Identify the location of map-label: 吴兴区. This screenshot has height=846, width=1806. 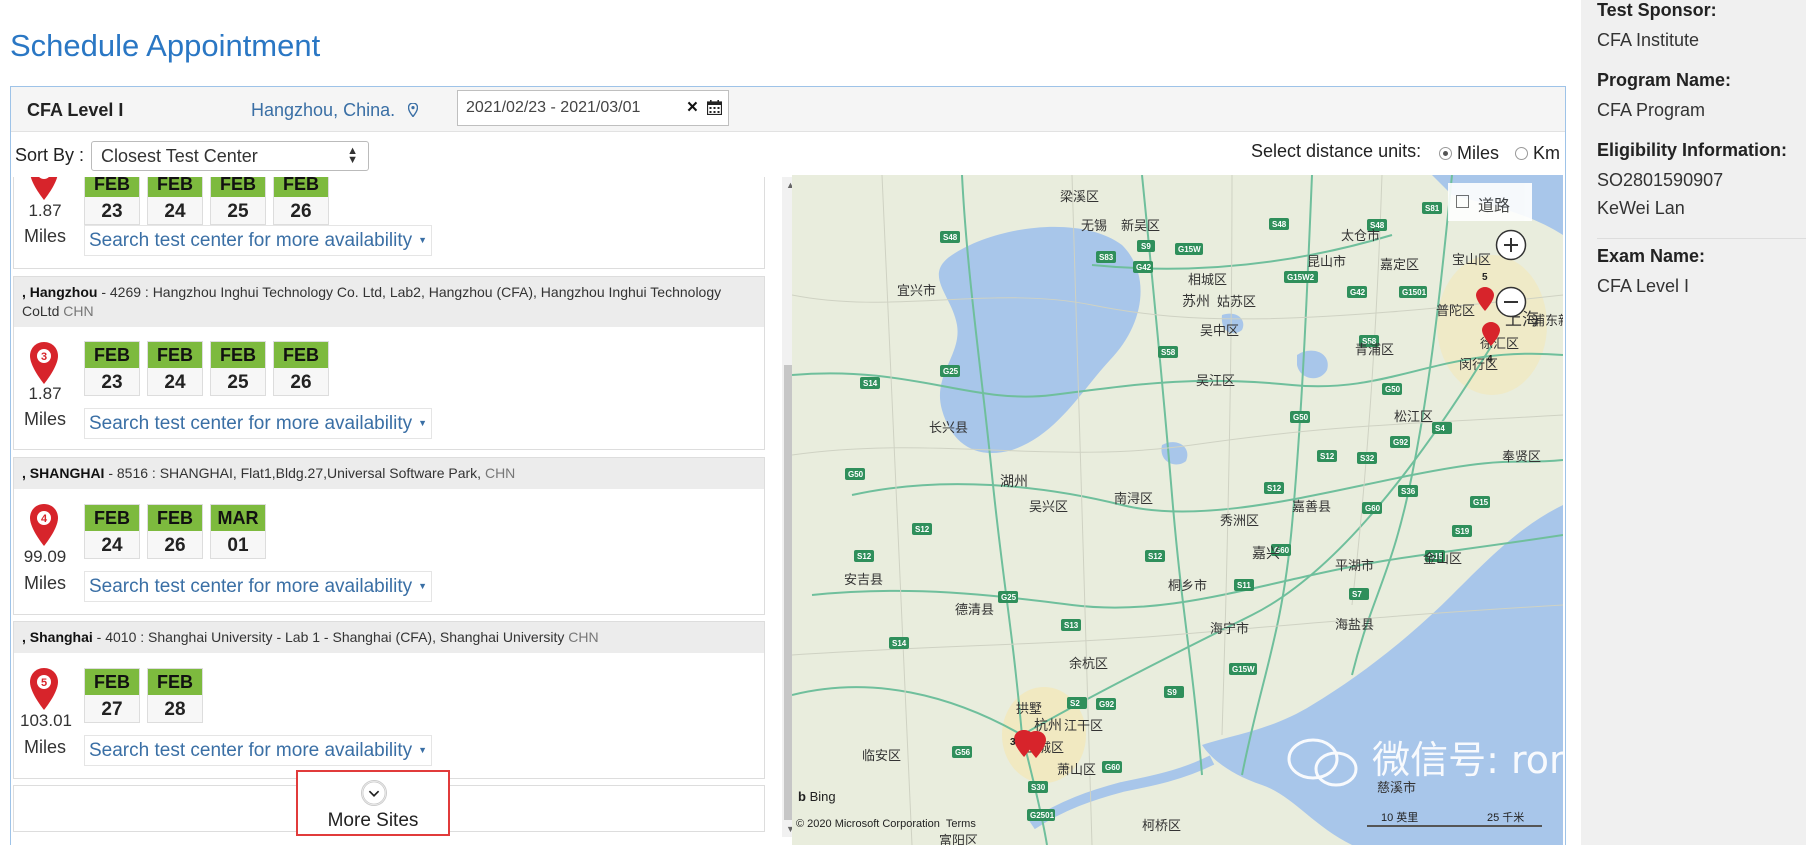
(1048, 507).